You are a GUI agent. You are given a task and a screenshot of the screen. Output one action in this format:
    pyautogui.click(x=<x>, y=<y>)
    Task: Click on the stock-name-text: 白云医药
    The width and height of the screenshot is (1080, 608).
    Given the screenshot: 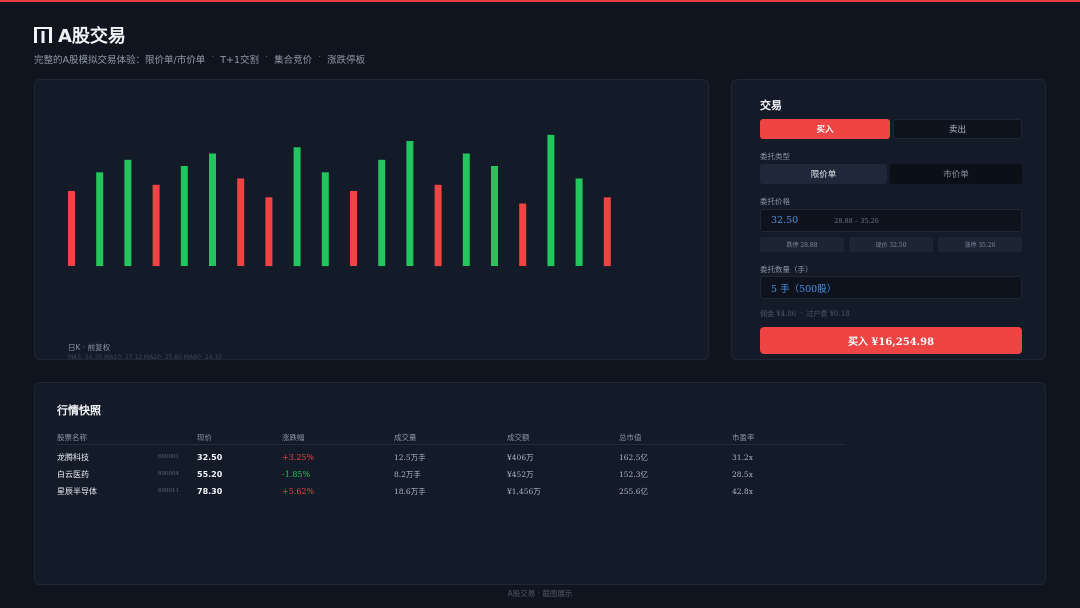 What is the action you would take?
    pyautogui.click(x=73, y=474)
    